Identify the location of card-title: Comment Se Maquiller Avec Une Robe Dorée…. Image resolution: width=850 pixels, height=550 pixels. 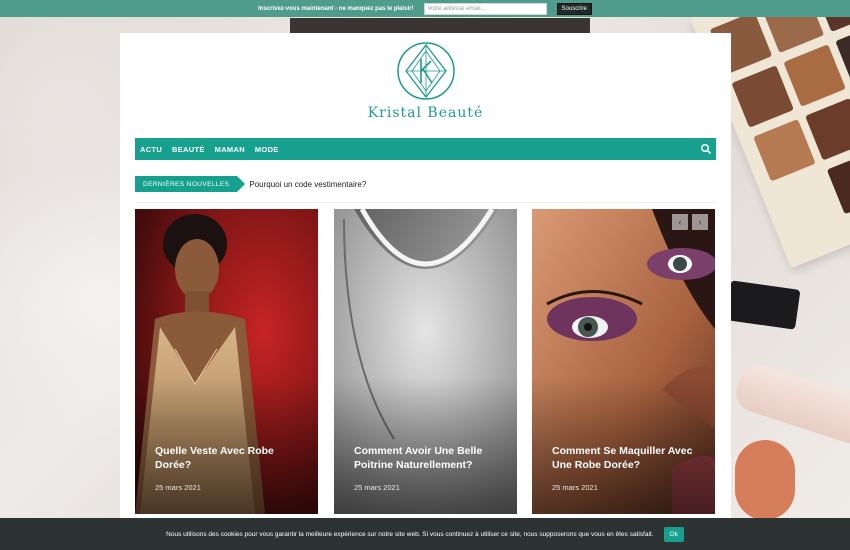
(627, 458).